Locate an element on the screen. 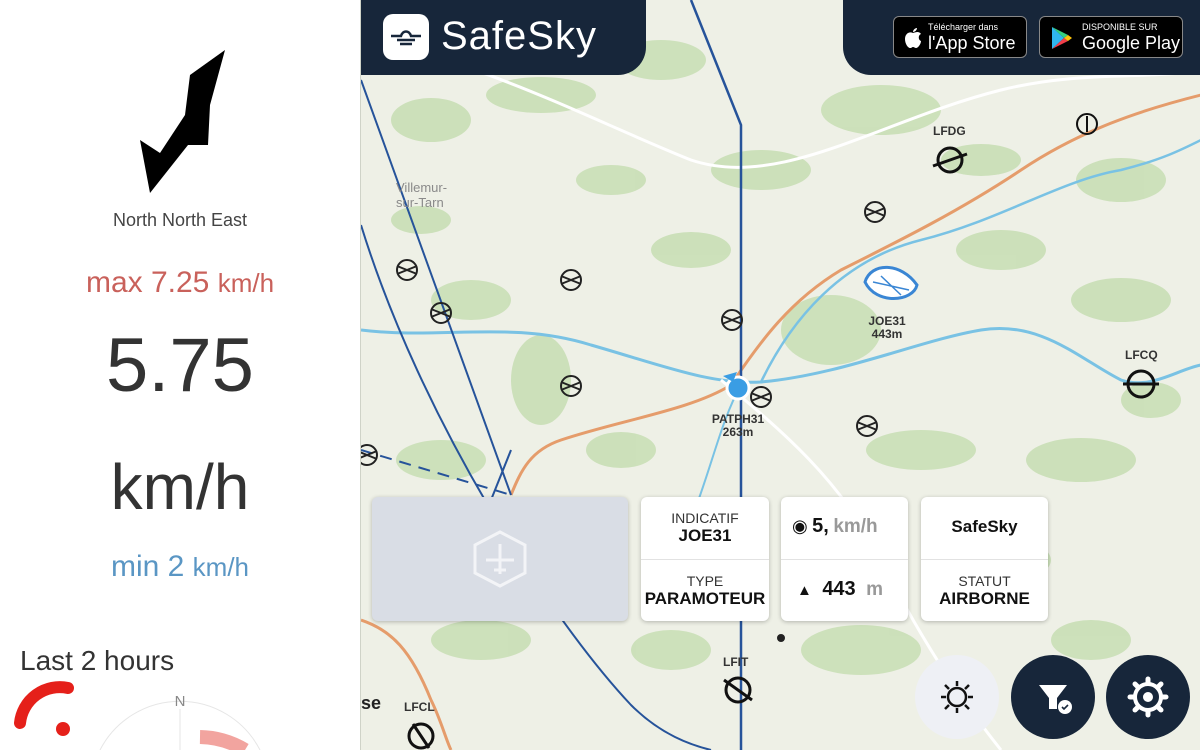  town-label-partial: se is located at coordinates (371, 703).